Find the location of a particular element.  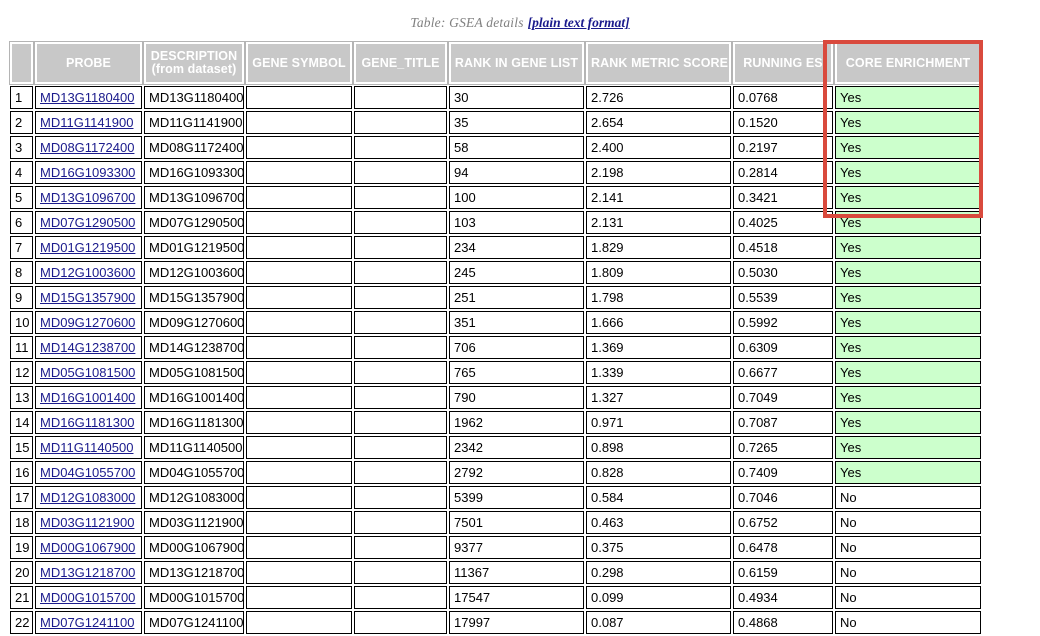

description-cell: MD04G1055700 is located at coordinates (194, 472).